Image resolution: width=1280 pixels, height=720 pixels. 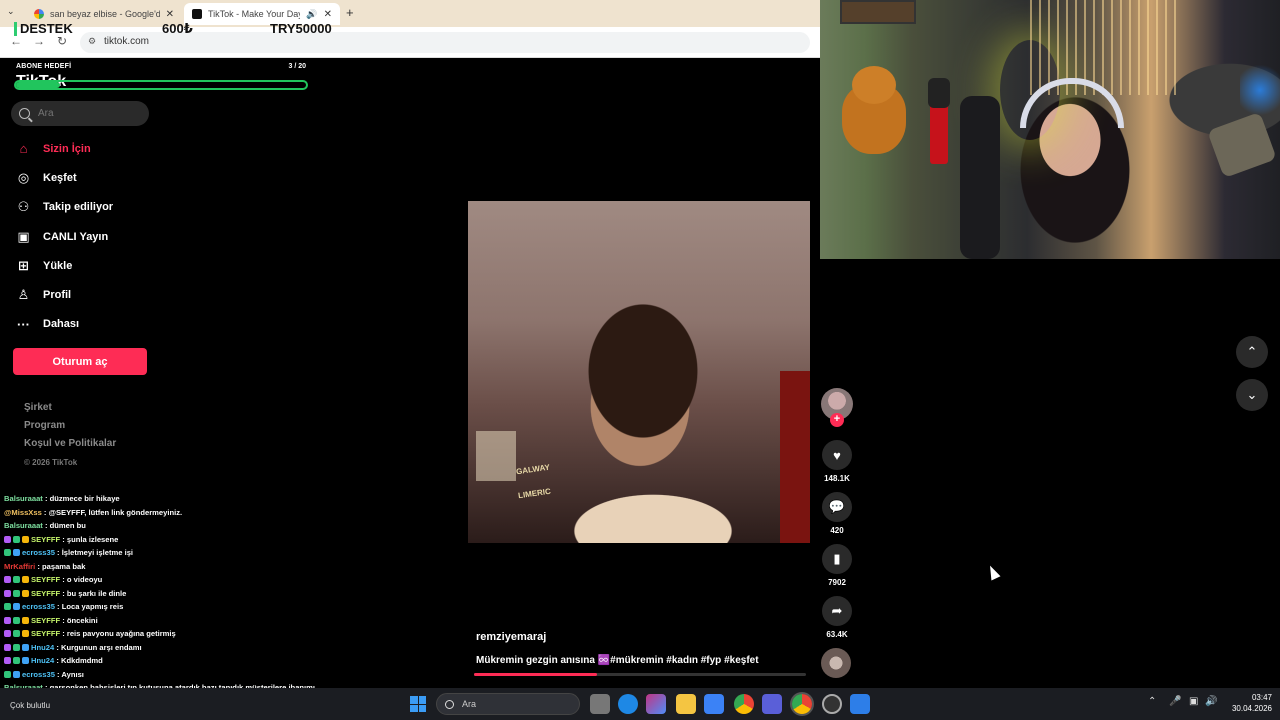 I want to click on comment-action: 💬 420, so click(x=837, y=513).